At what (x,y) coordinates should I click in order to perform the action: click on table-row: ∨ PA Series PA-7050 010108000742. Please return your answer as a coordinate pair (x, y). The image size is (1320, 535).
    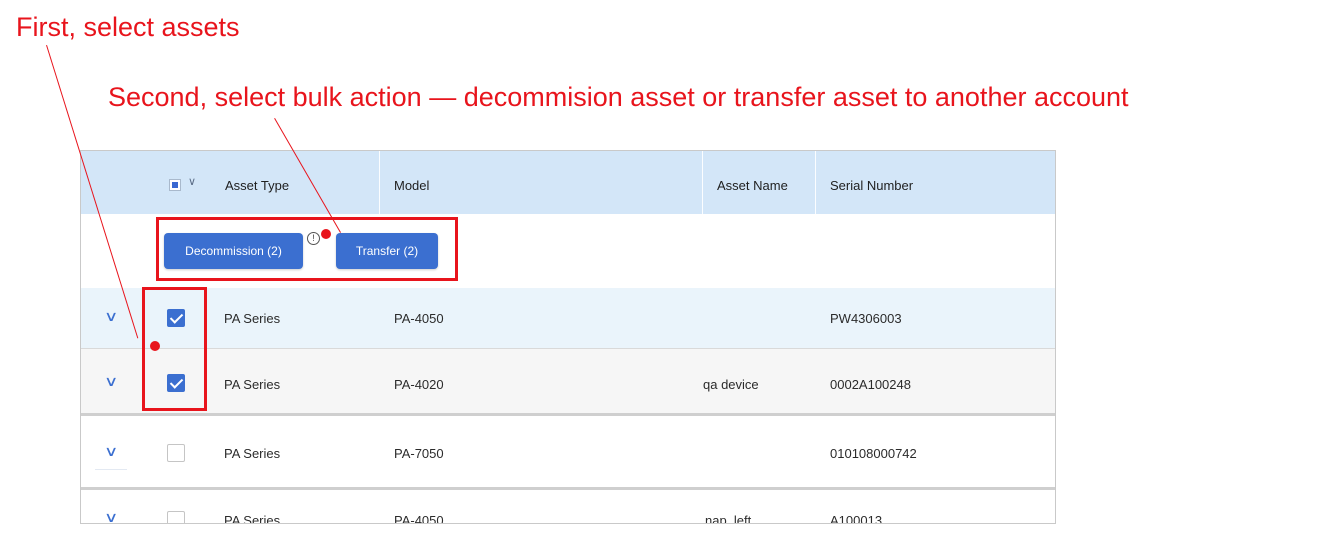
    Looking at the image, I should click on (568, 451).